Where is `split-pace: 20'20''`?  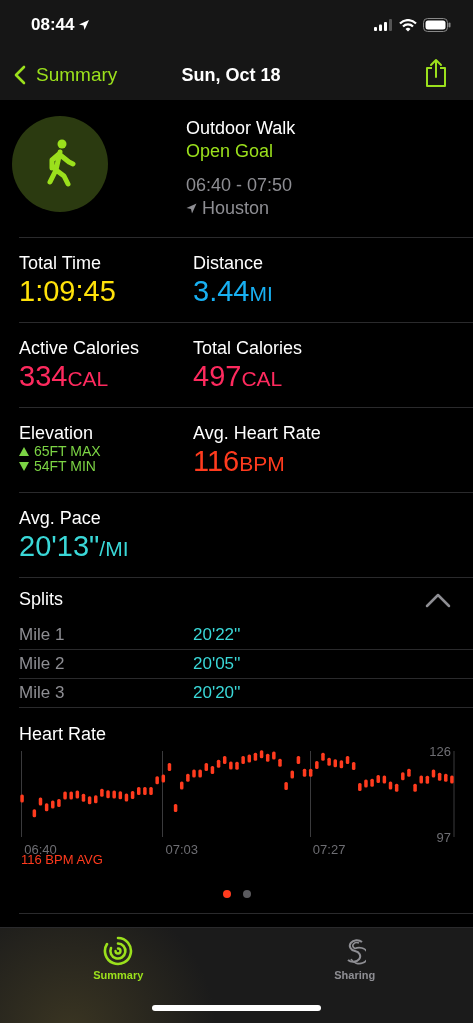
split-pace: 20'20'' is located at coordinates (217, 693).